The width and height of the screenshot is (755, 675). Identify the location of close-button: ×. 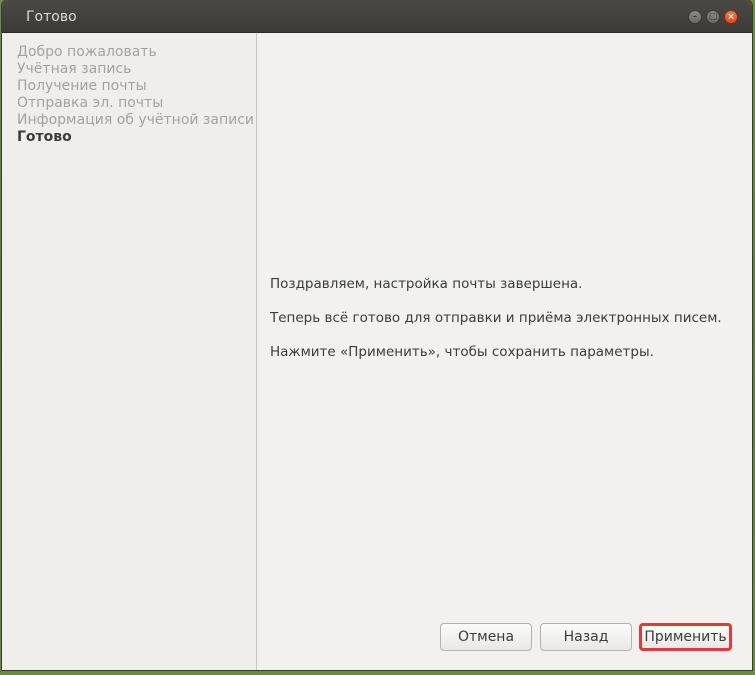
(731, 17).